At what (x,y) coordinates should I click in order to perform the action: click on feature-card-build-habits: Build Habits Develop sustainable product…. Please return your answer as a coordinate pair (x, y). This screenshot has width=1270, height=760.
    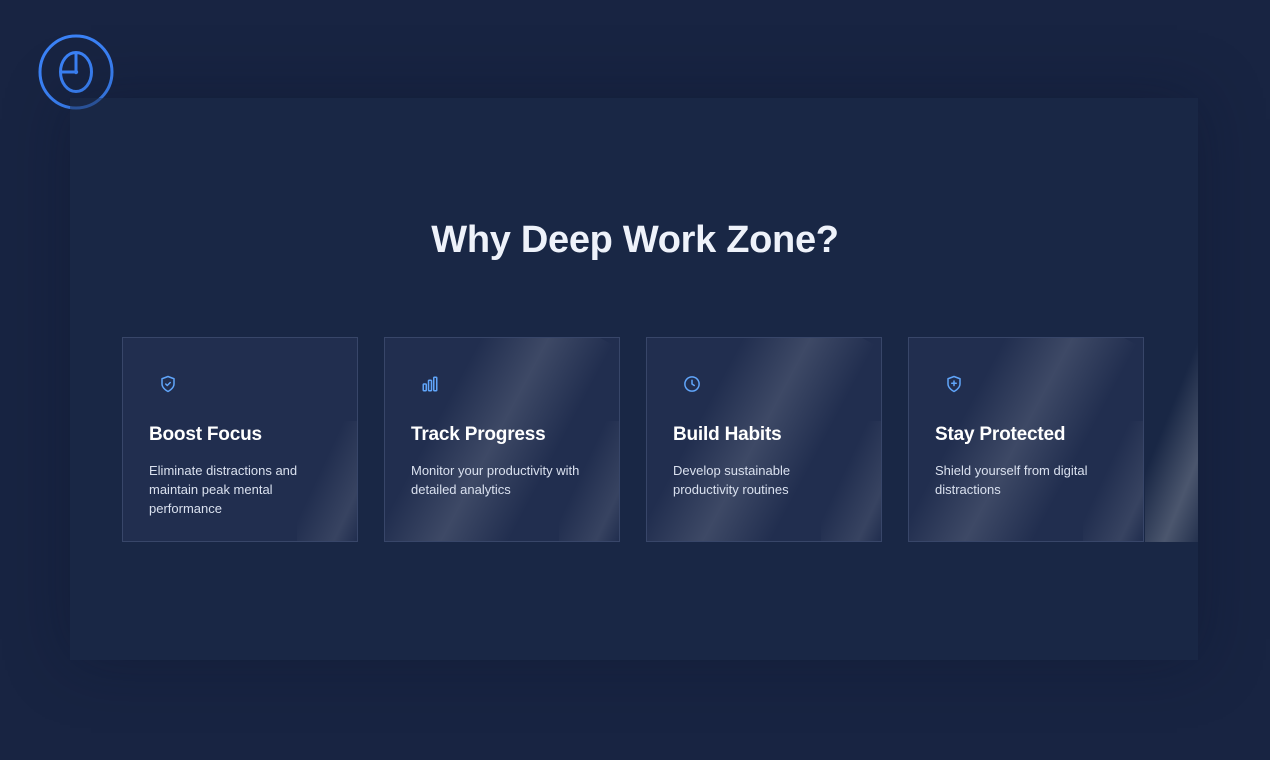
    Looking at the image, I should click on (764, 439).